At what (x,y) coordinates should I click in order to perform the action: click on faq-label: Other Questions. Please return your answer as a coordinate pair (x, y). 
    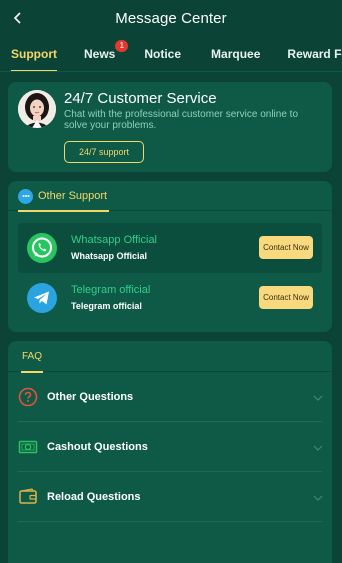
    Looking at the image, I should click on (90, 397).